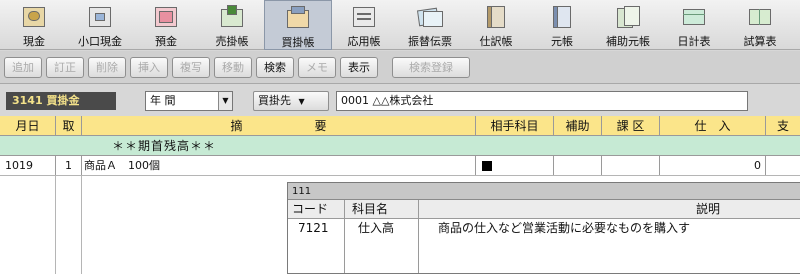  I want to click on move-button: 移動, so click(233, 67).